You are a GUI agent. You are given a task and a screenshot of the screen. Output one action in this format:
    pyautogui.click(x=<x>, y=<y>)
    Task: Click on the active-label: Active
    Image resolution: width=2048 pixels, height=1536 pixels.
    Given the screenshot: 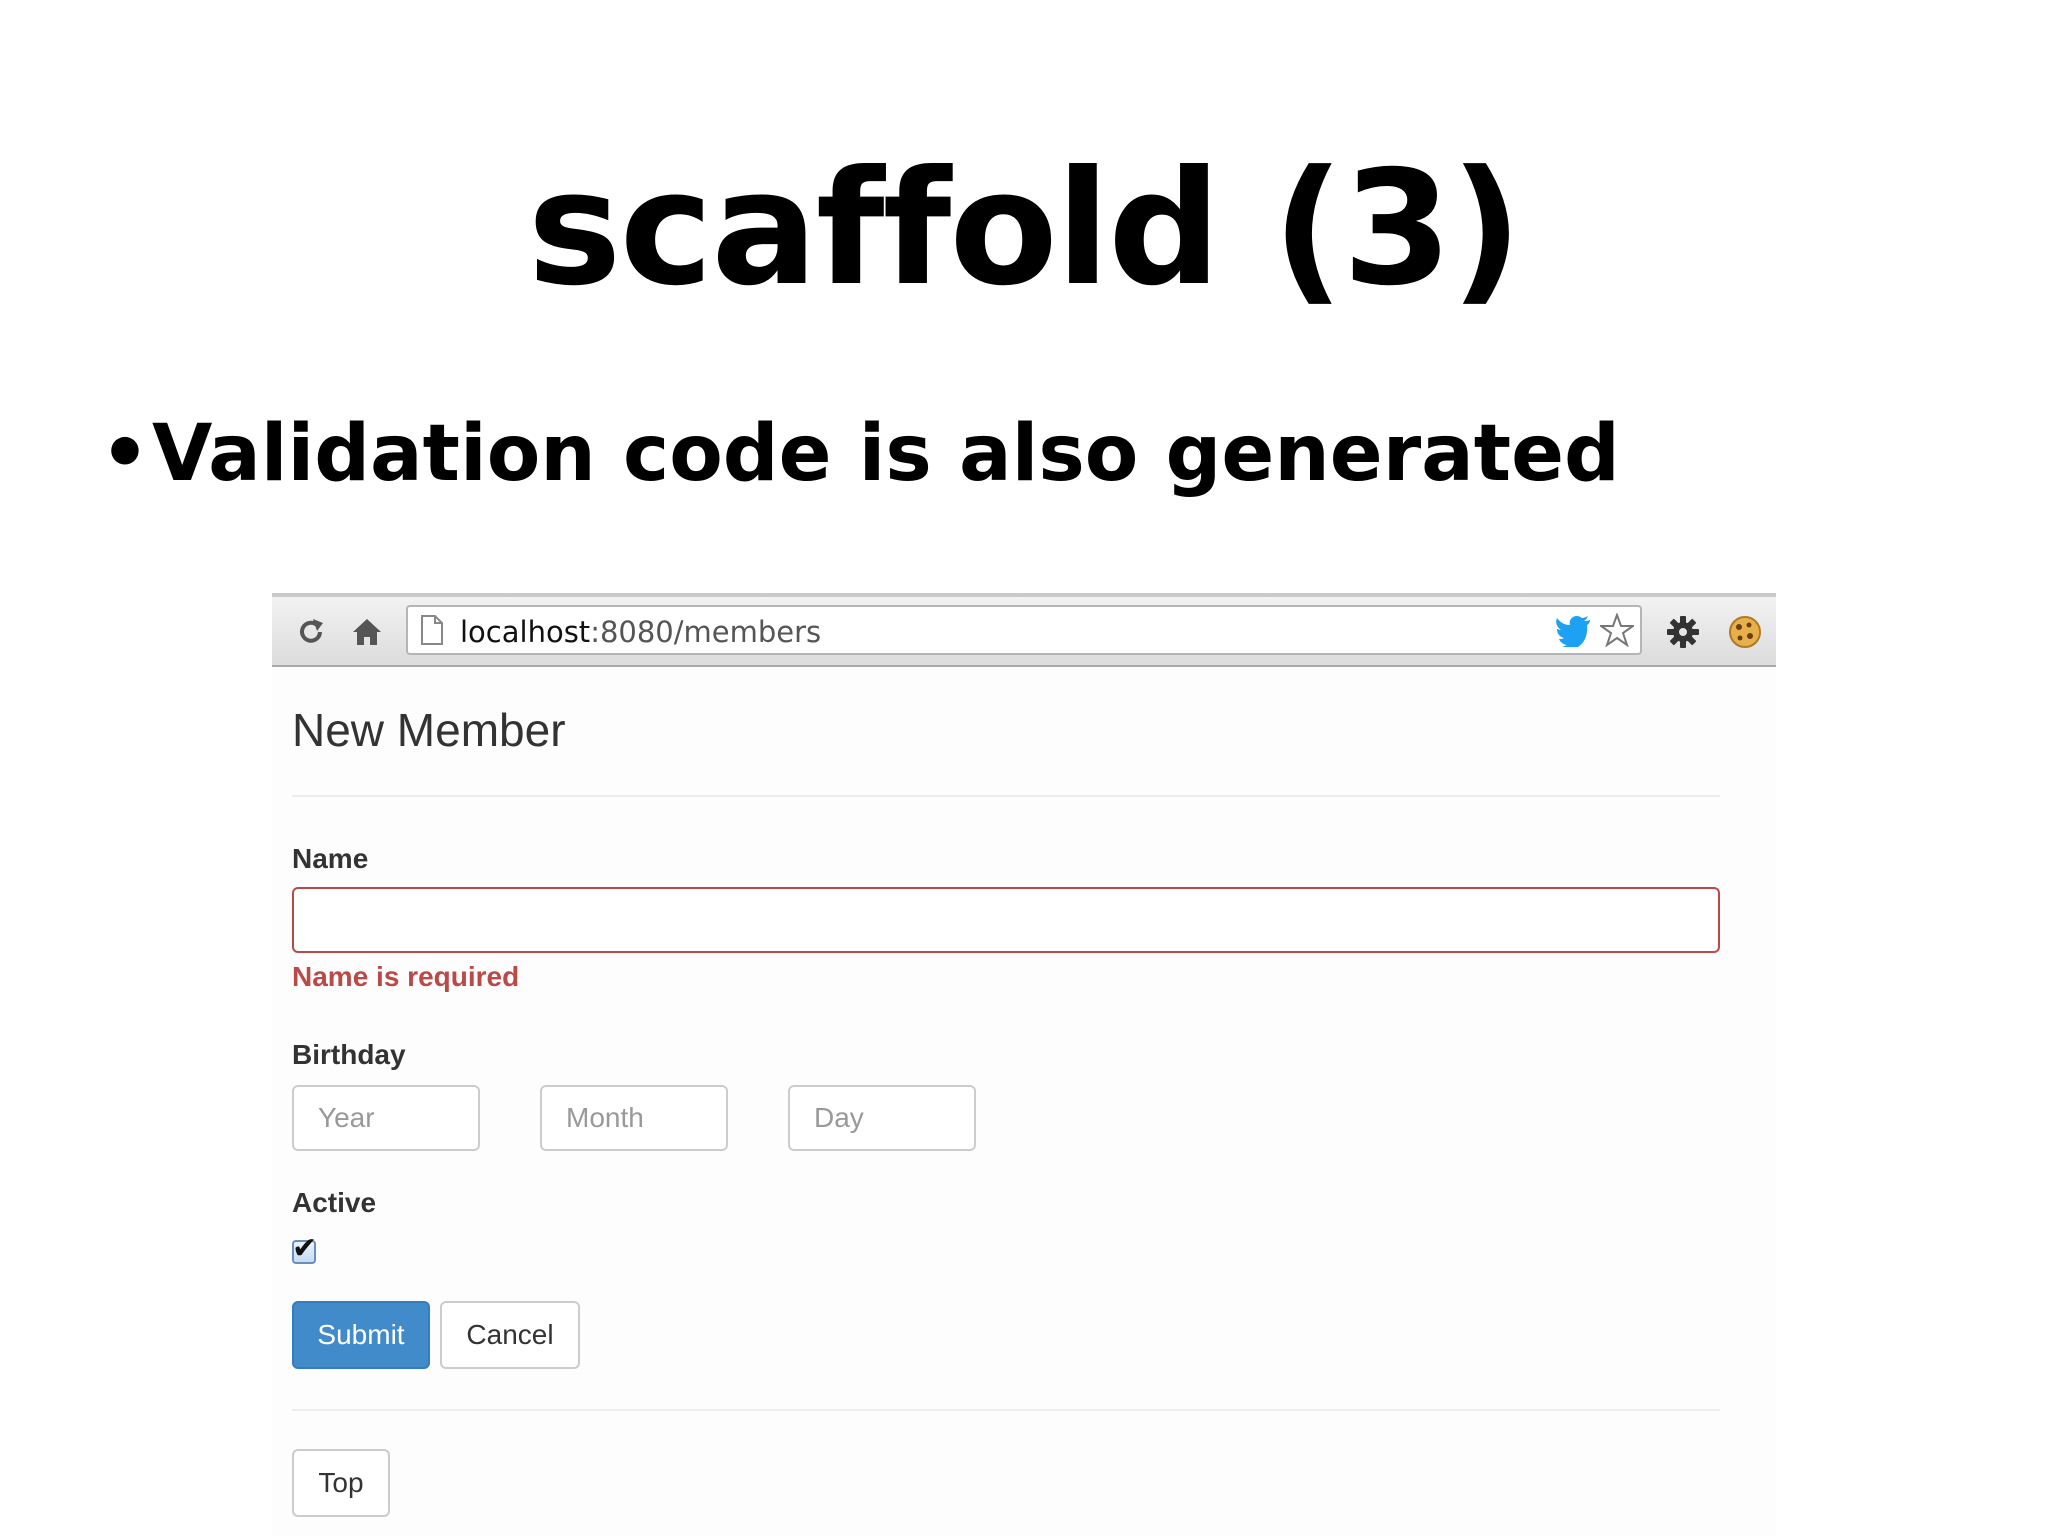 What is the action you would take?
    pyautogui.click(x=334, y=1202)
    